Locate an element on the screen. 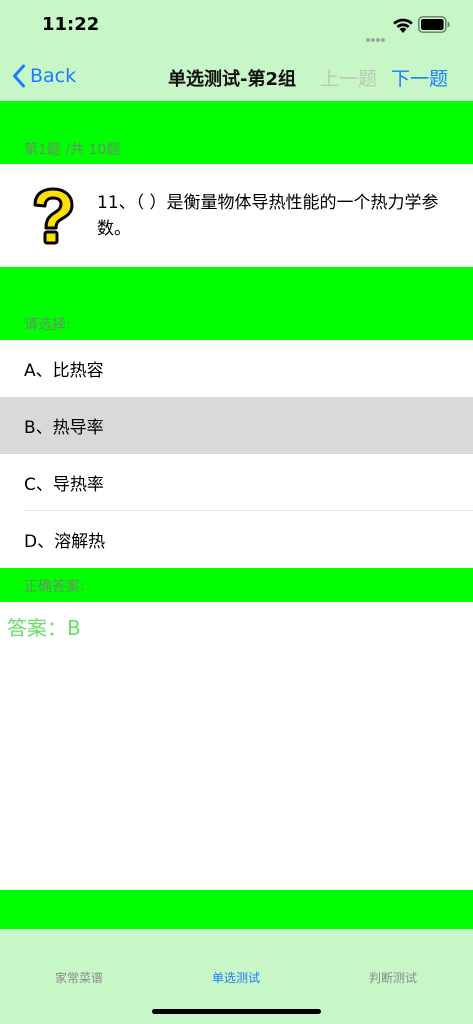  previous-question-button: 上一题 is located at coordinates (348, 77).